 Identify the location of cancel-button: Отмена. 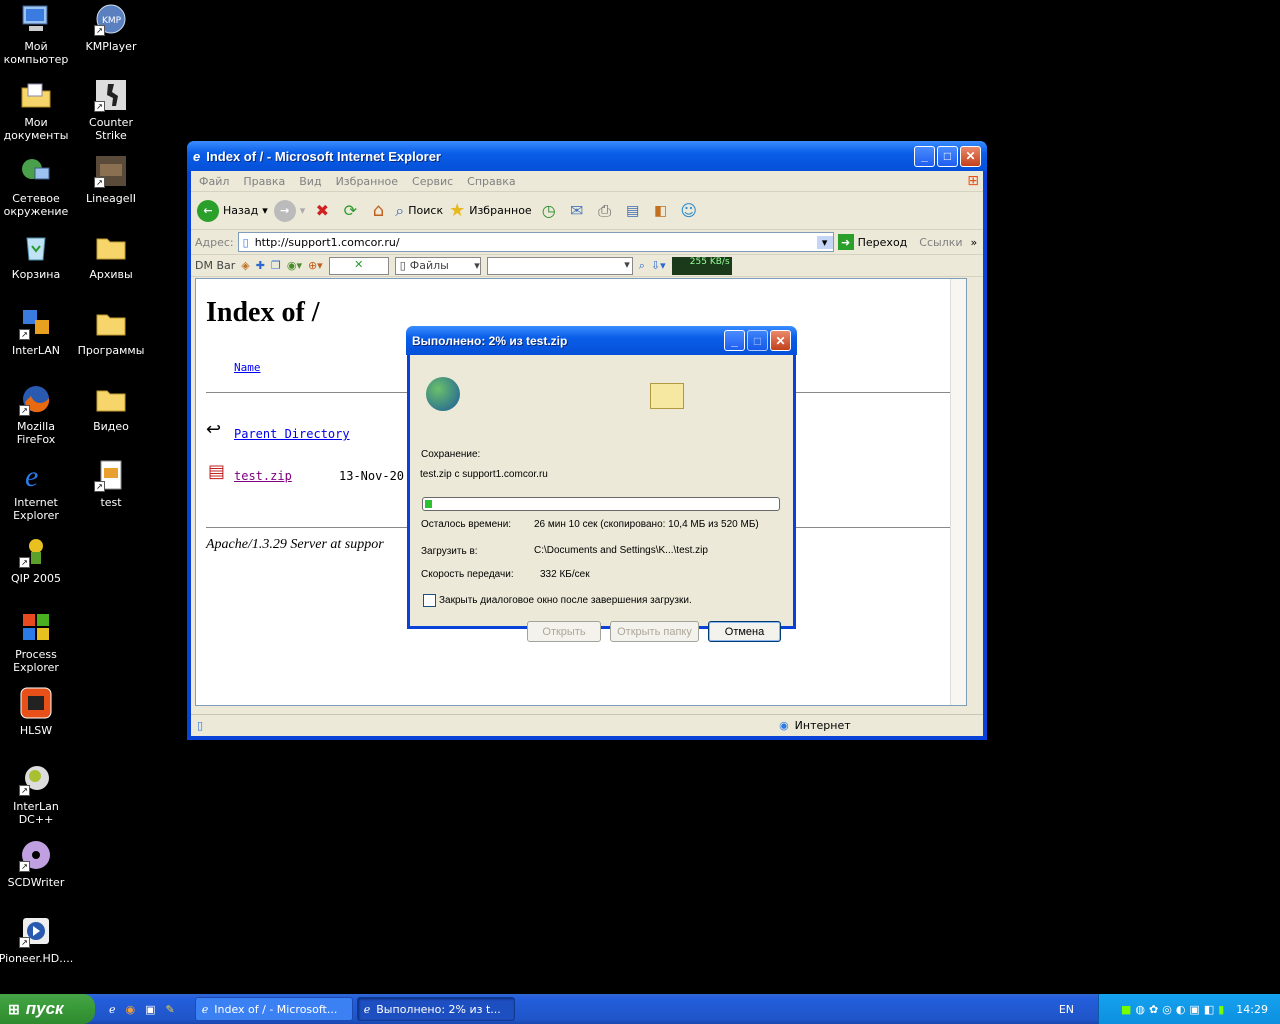
(744, 631).